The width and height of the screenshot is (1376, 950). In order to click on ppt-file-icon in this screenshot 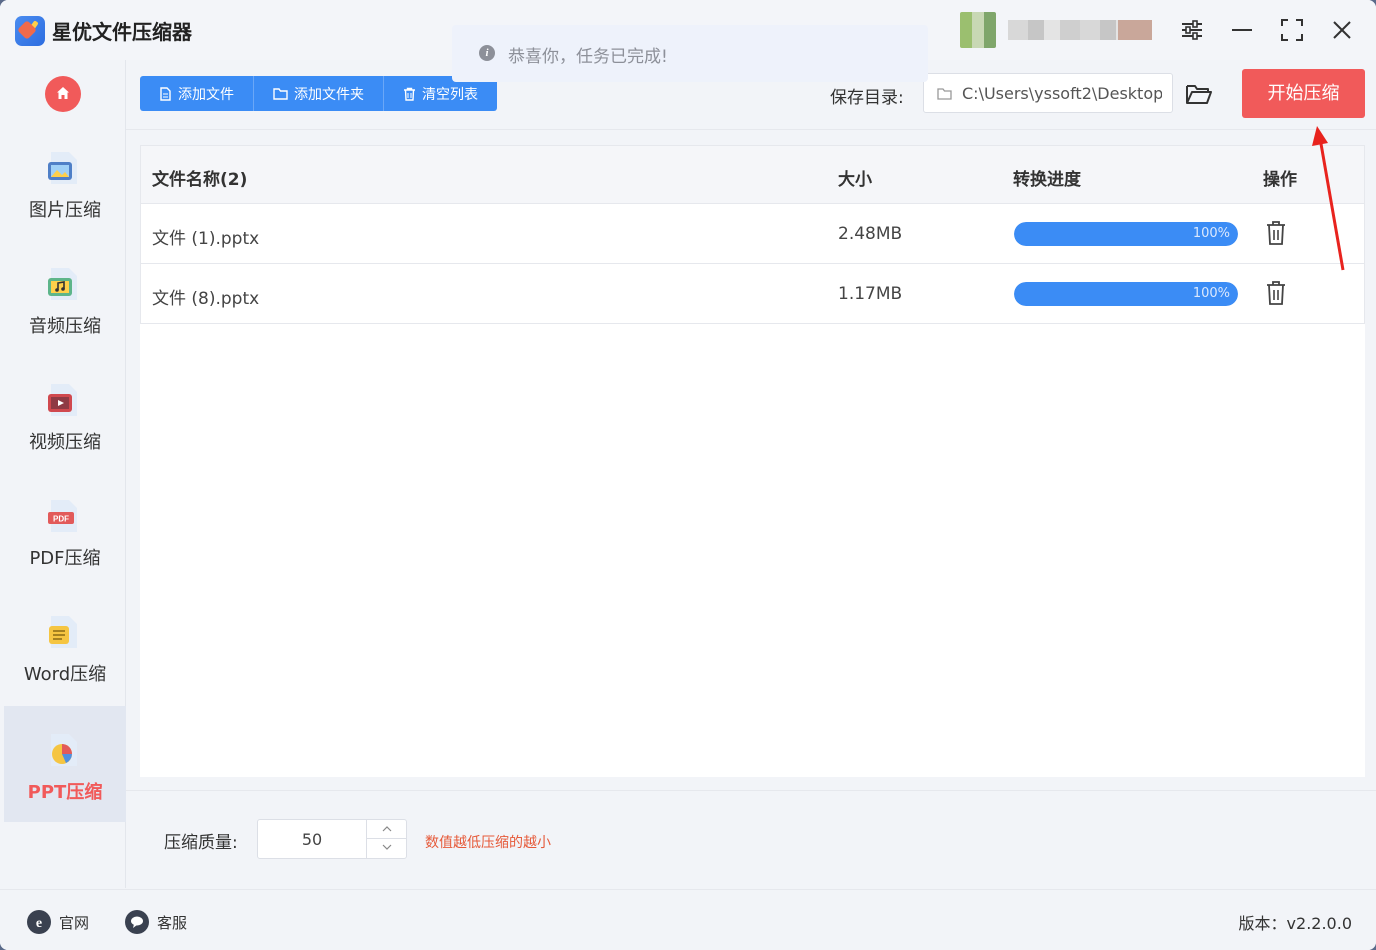, I will do `click(63, 750)`.